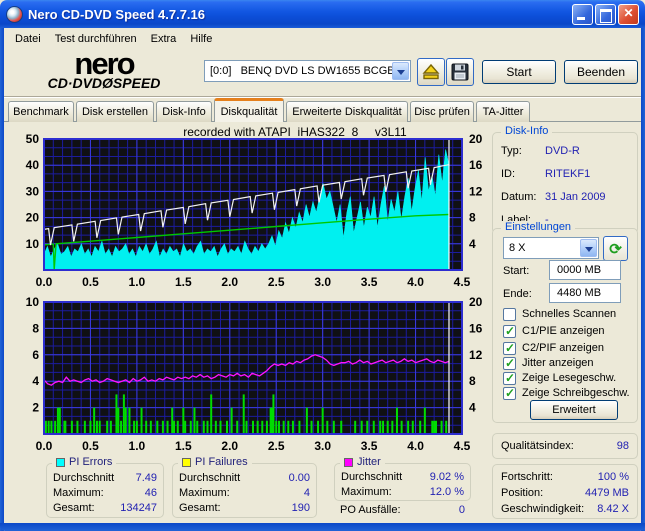  Describe the element at coordinates (516, 271) in the screenshot. I see `start-position-label: Start:` at that location.